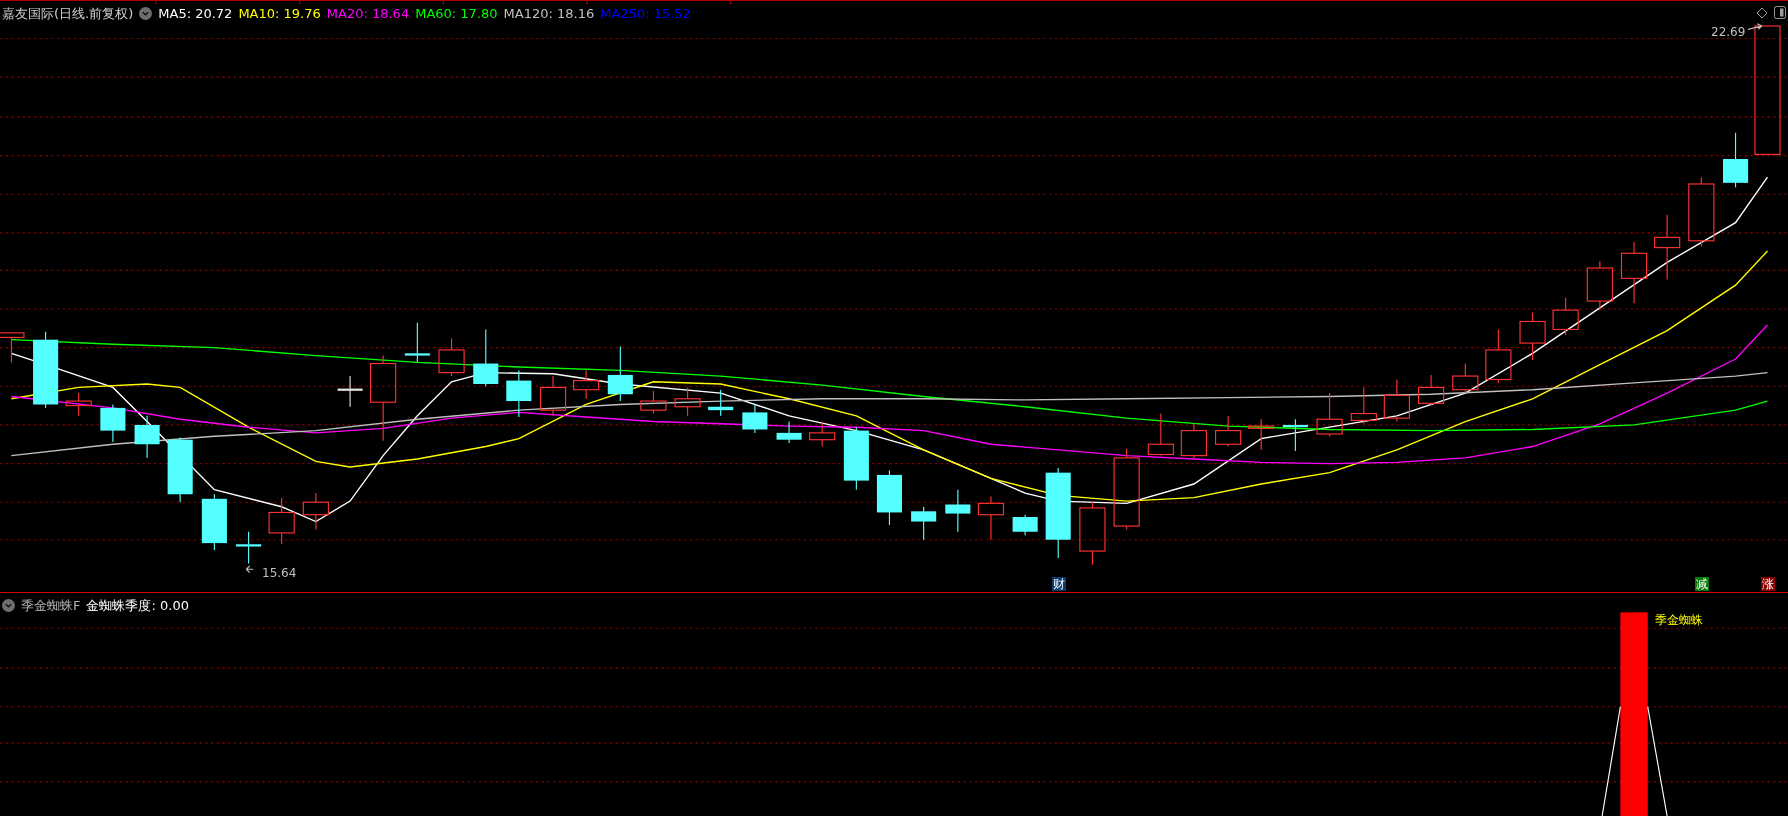 Image resolution: width=1788 pixels, height=816 pixels. What do you see at coordinates (1768, 584) in the screenshot?
I see `event-marker: 涨` at bounding box center [1768, 584].